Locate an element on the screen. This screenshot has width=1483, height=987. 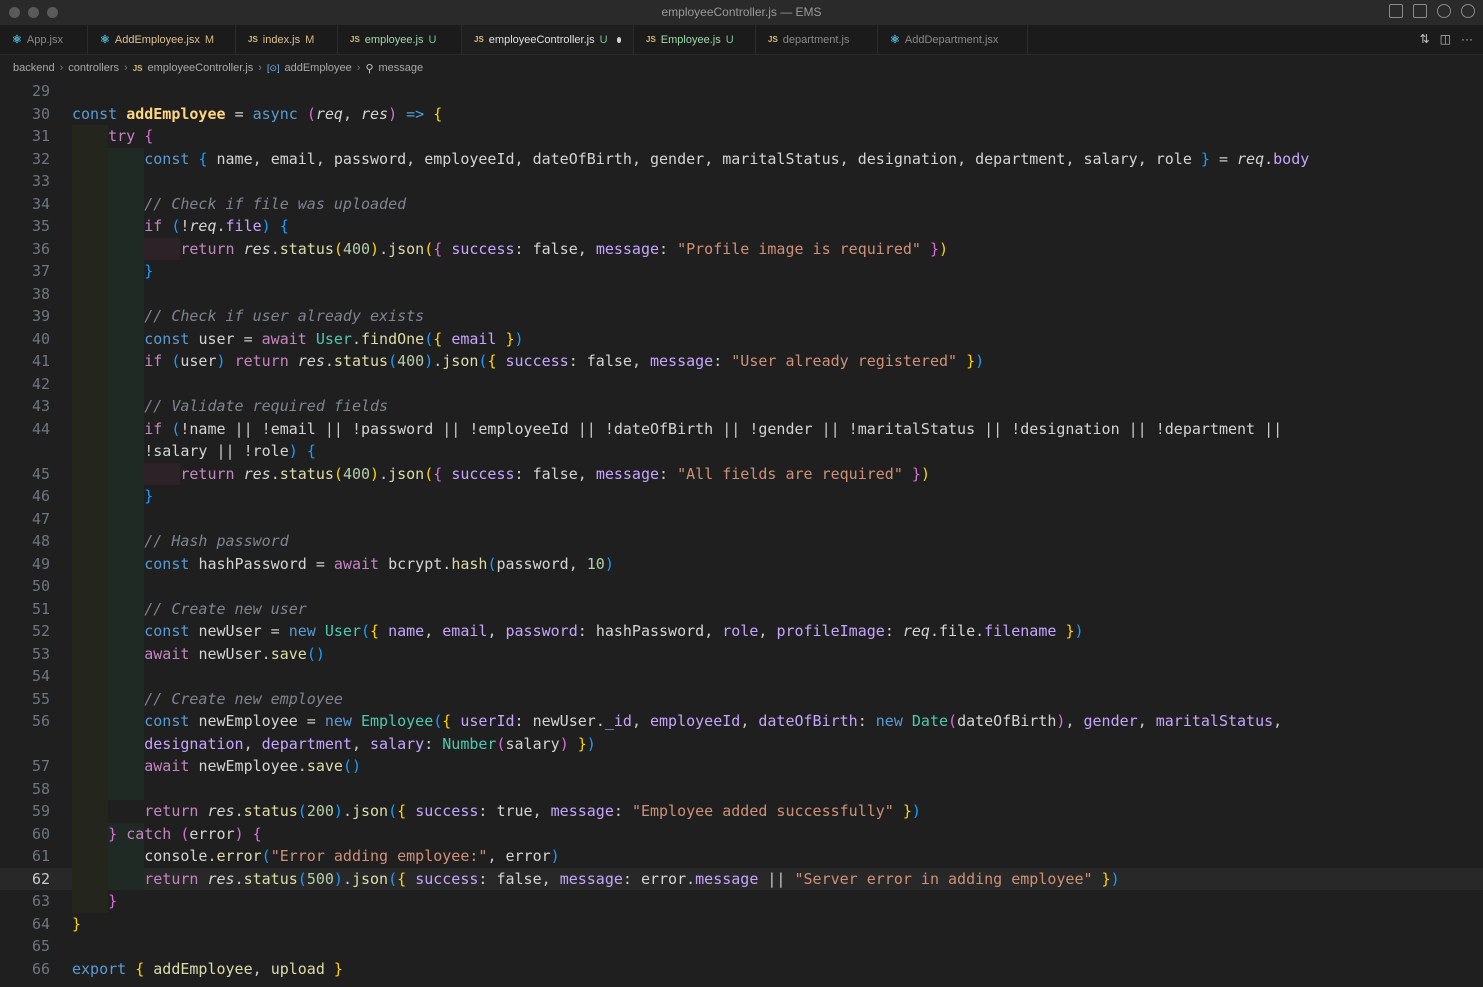
code-text: try { is located at coordinates (131, 136).